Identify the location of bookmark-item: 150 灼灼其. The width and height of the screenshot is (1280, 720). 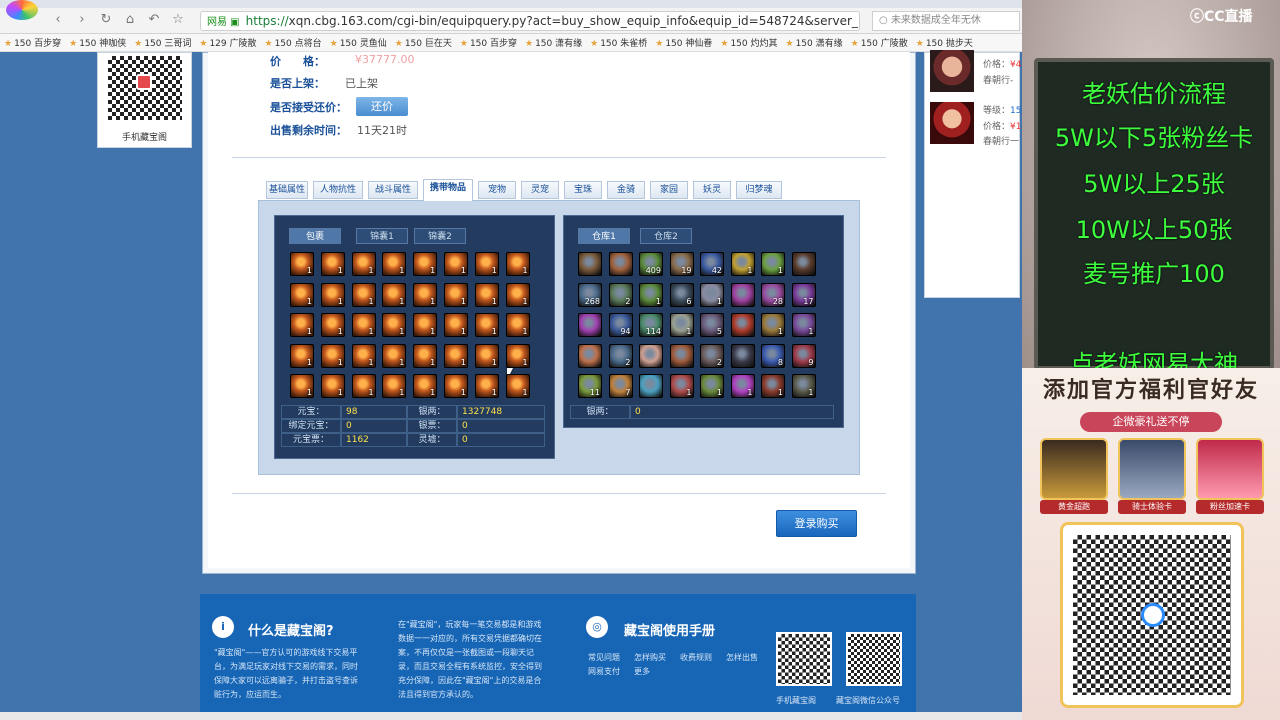
(748, 42).